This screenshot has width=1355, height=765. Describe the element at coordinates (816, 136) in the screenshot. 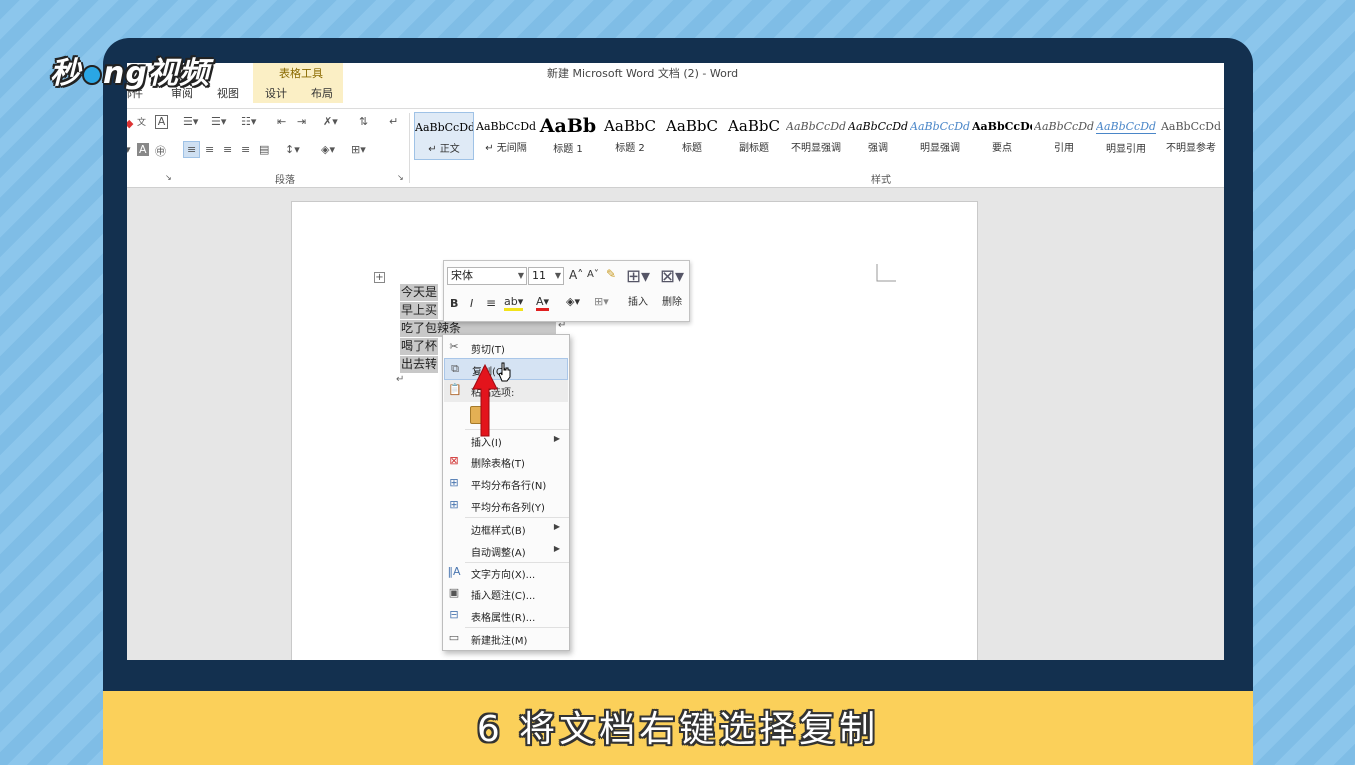

I see `style-subtle-emphasis: AaBbCcDd 不明显强调` at that location.